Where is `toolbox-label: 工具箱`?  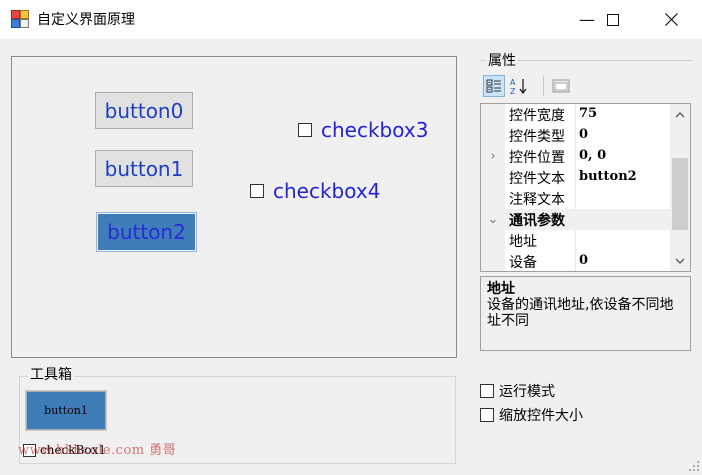 toolbox-label: 工具箱 is located at coordinates (51, 374).